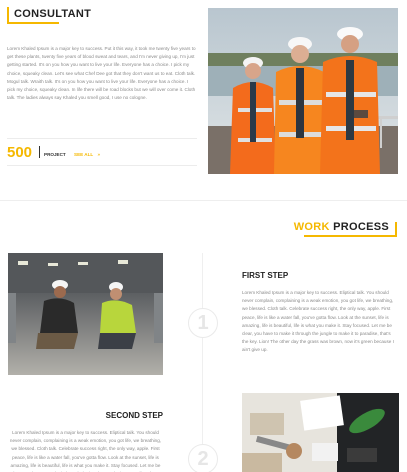  Describe the element at coordinates (203, 200) in the screenshot. I see `section-divider` at that location.